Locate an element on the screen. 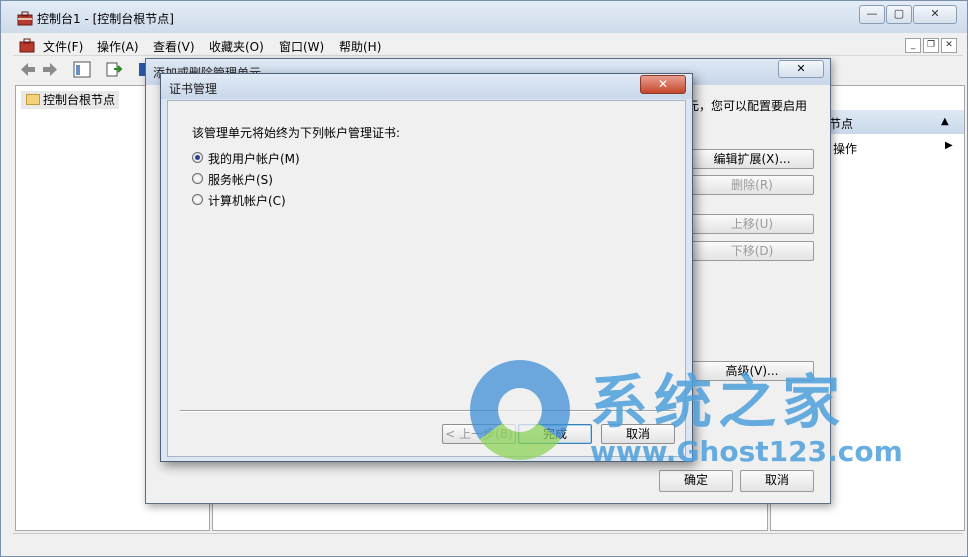 The height and width of the screenshot is (557, 968). mdi-close-button: ✕ is located at coordinates (949, 45).